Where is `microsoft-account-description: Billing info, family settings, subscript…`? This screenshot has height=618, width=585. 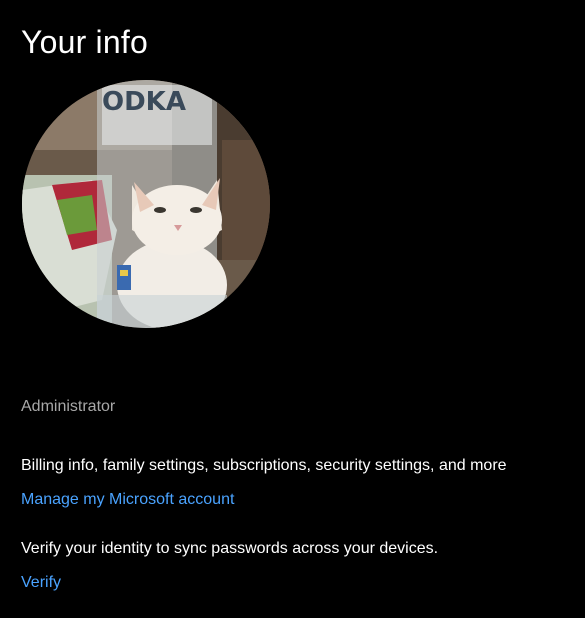 microsoft-account-description: Billing info, family settings, subscript… is located at coordinates (264, 465).